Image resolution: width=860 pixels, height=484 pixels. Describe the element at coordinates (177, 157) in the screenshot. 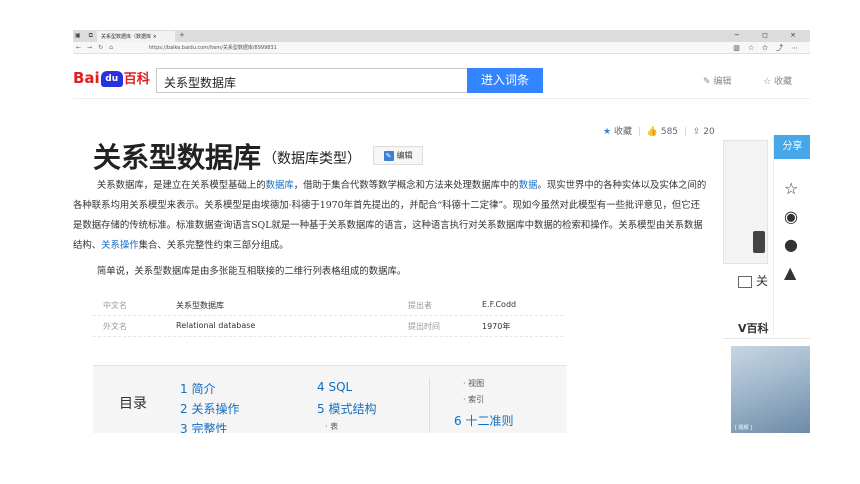

I see `page-title: 关系型数据库` at that location.